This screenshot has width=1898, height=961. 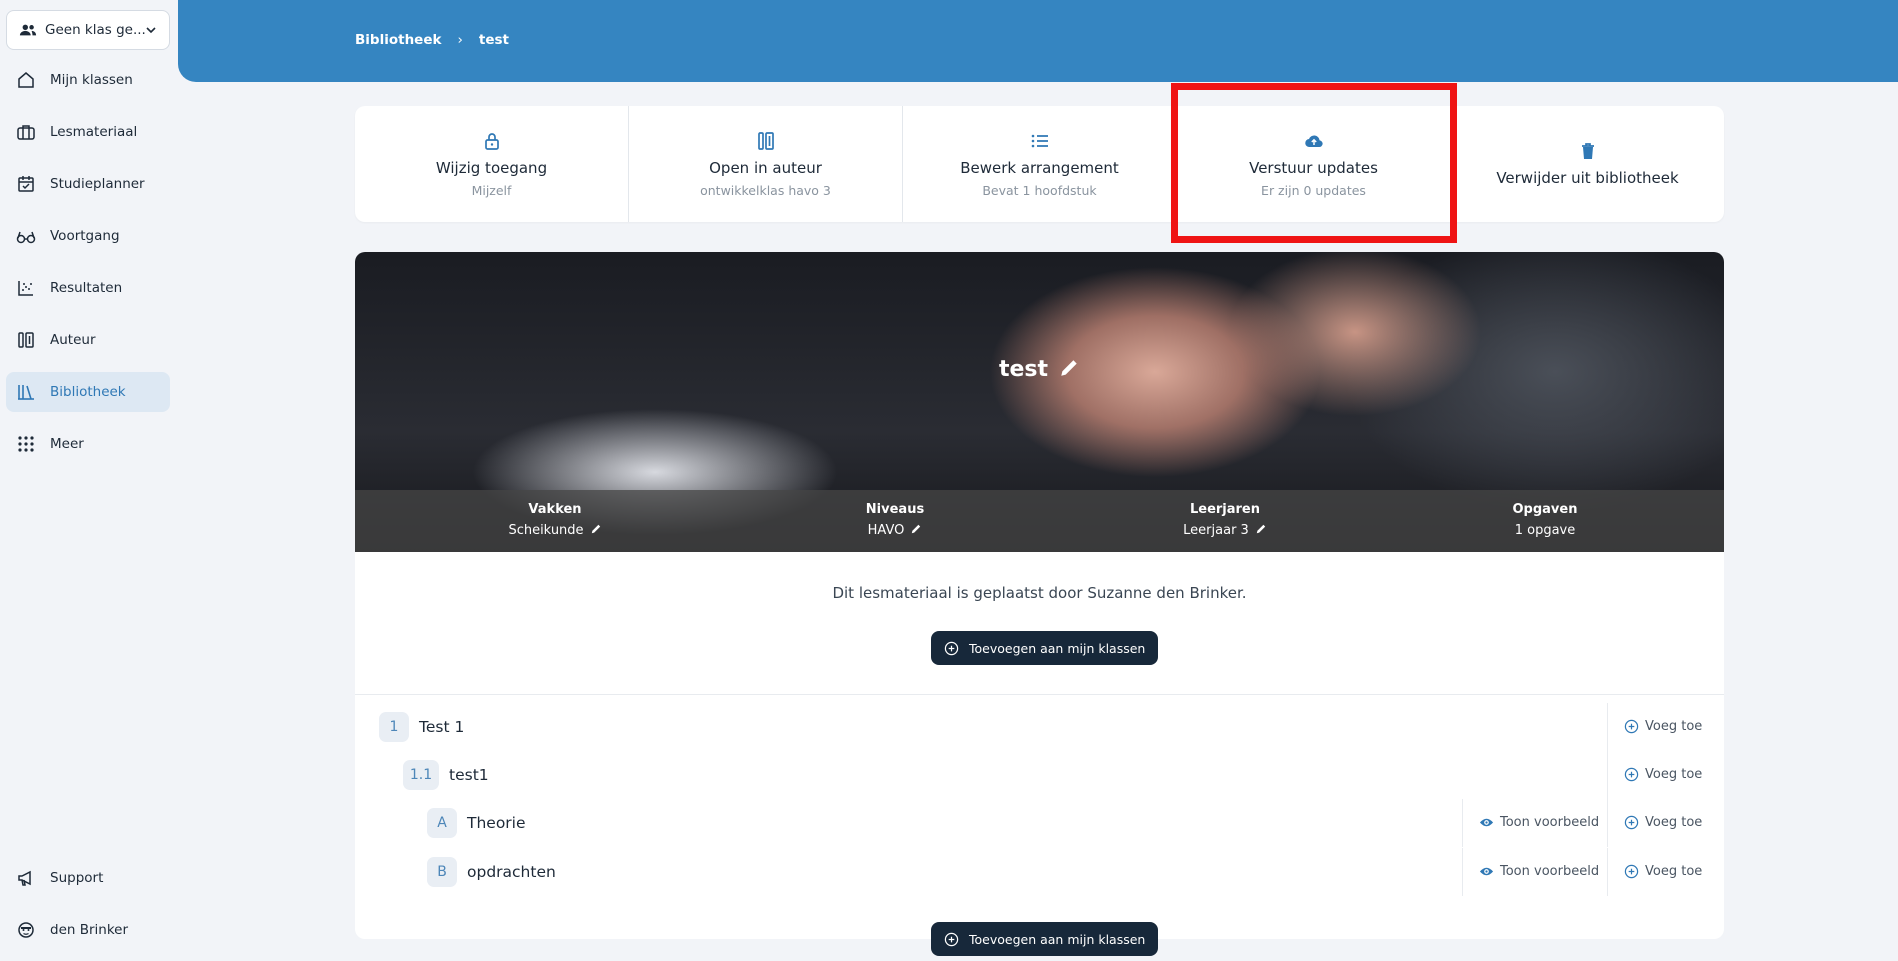 I want to click on hero-title: test, so click(x=1039, y=369).